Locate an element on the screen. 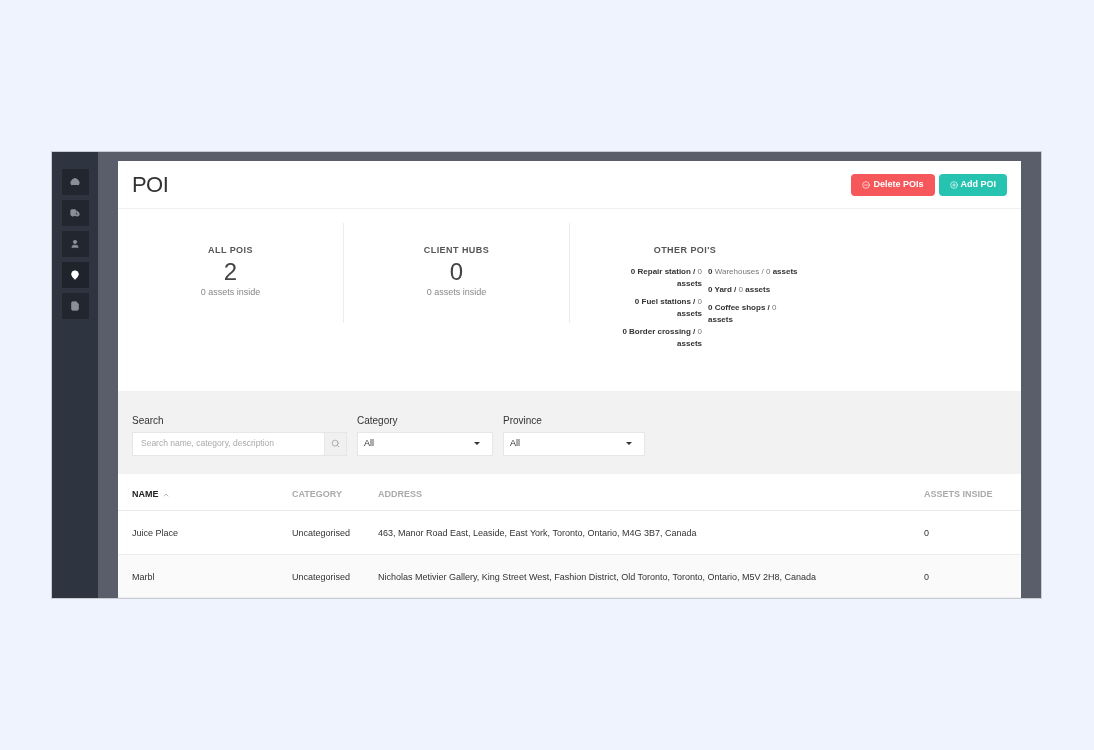  user-icon is located at coordinates (75, 244).